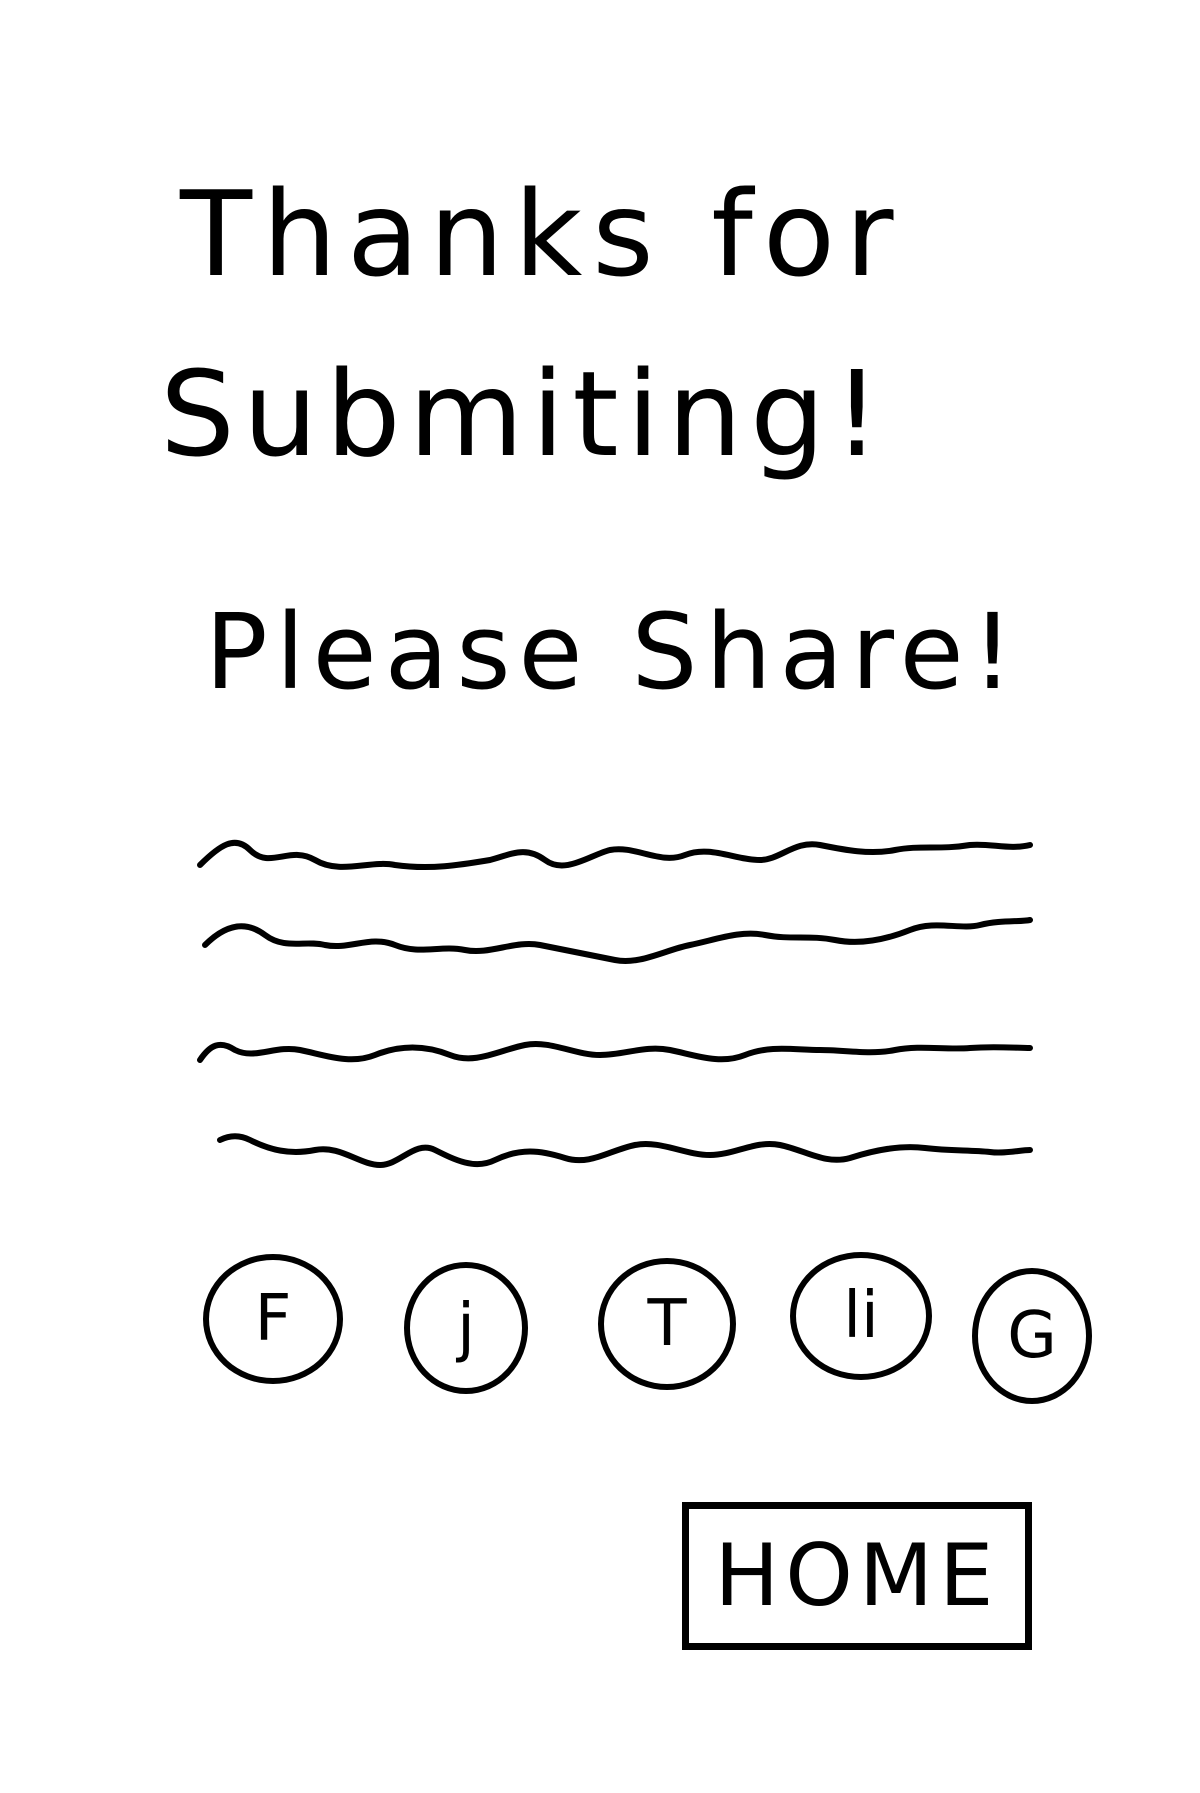 The height and width of the screenshot is (1793, 1200). I want to click on share-icon: j, so click(466, 1328).